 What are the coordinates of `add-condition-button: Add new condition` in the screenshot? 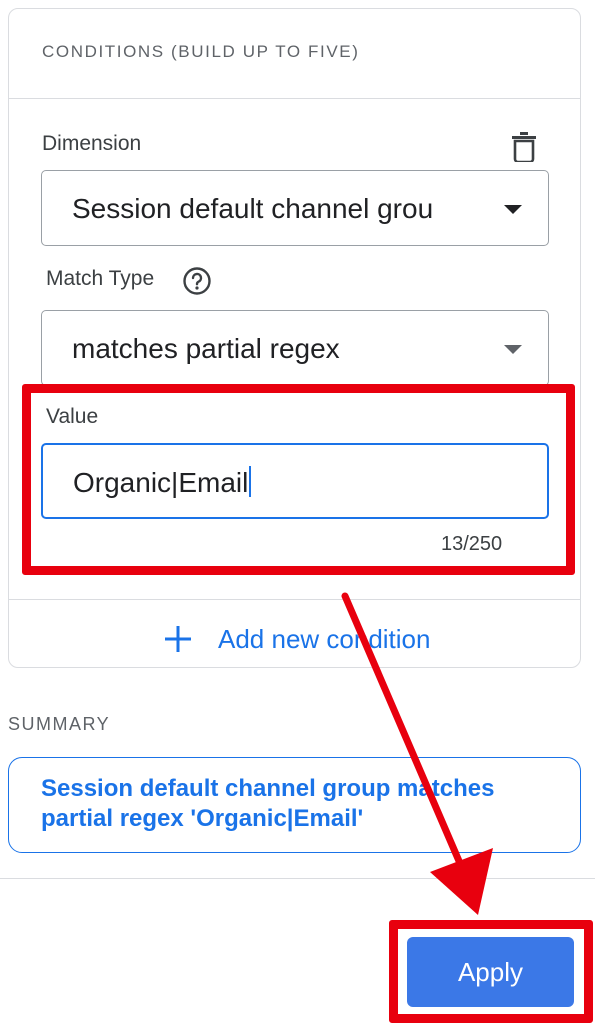 It's located at (297, 639).